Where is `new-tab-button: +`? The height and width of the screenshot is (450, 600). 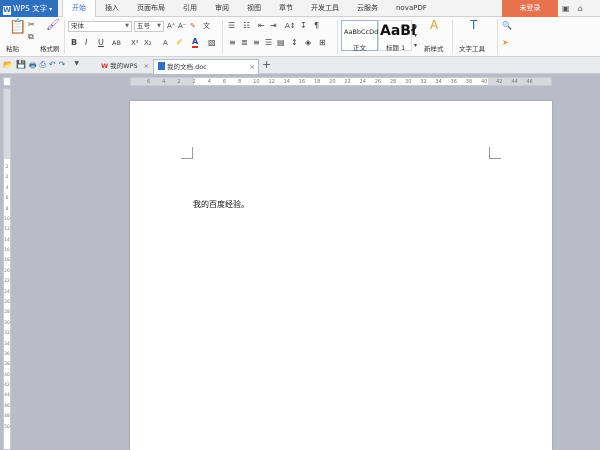 new-tab-button: + is located at coordinates (266, 64).